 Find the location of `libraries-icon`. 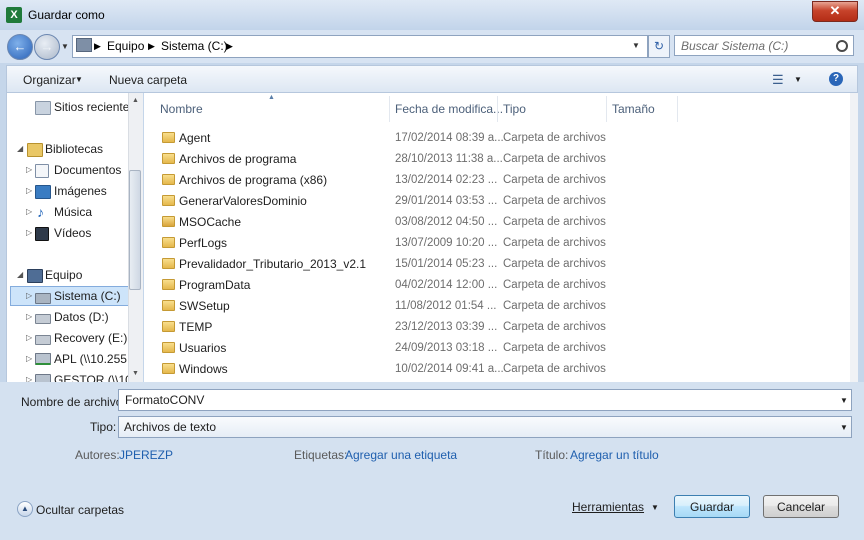

libraries-icon is located at coordinates (35, 150).